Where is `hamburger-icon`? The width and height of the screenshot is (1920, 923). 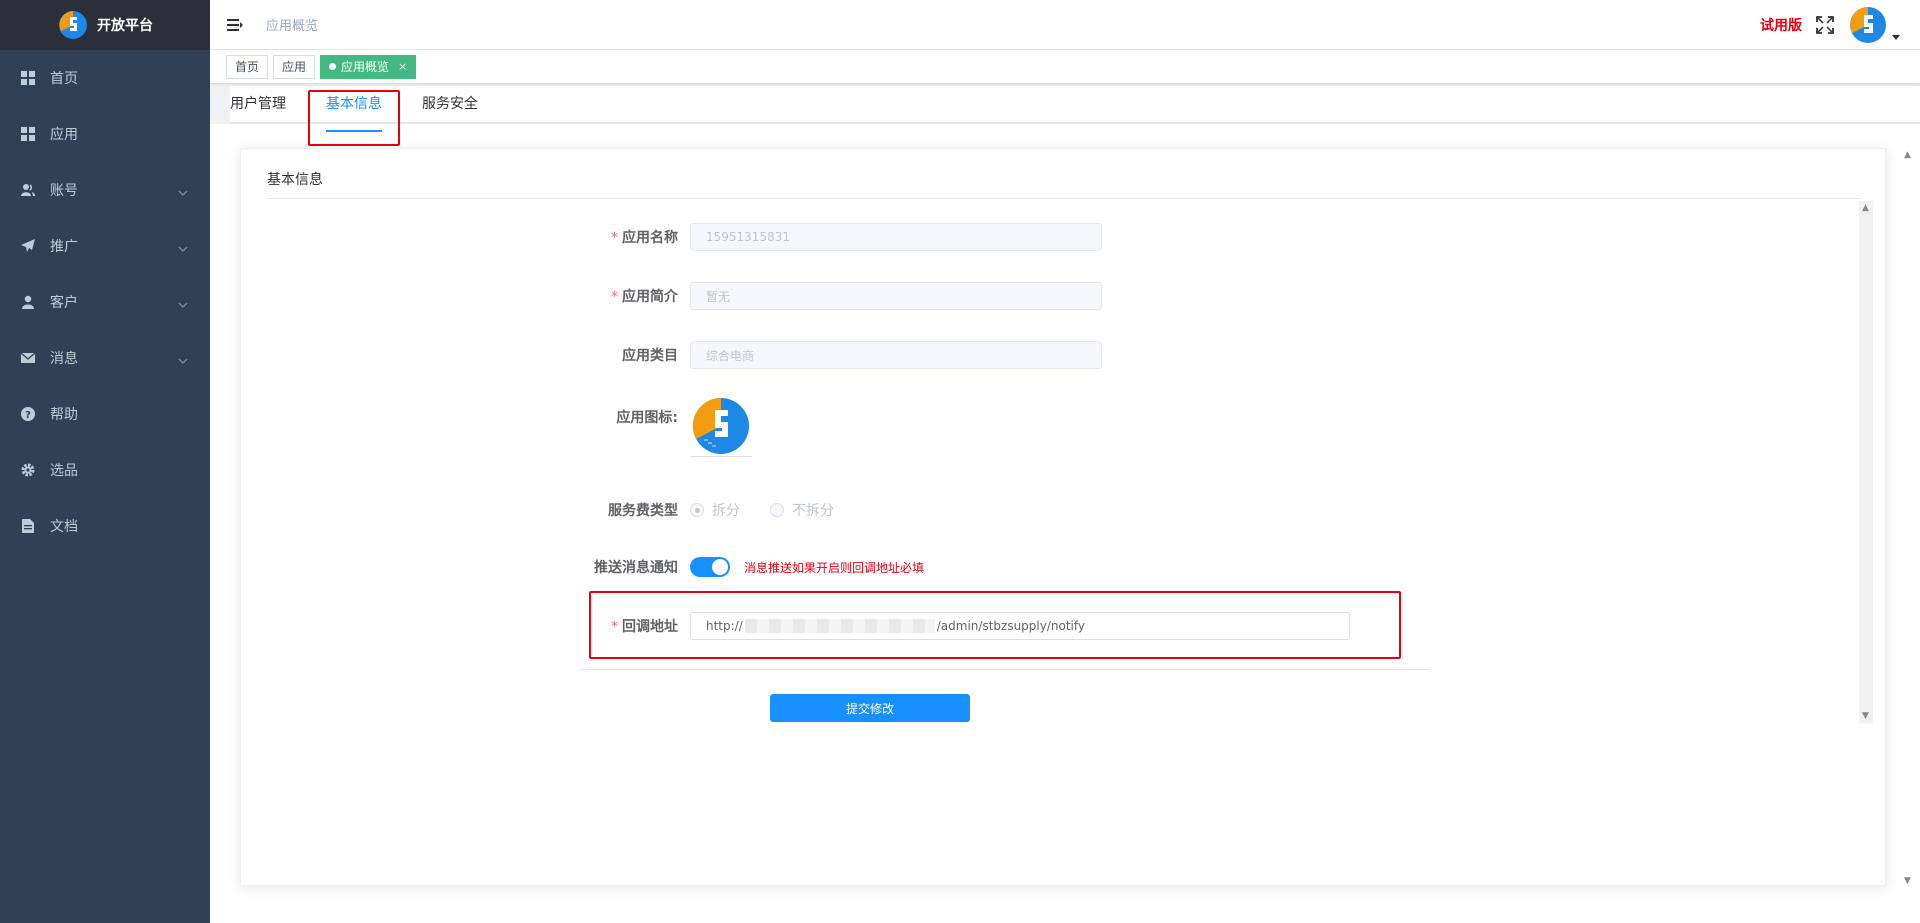 hamburger-icon is located at coordinates (235, 25).